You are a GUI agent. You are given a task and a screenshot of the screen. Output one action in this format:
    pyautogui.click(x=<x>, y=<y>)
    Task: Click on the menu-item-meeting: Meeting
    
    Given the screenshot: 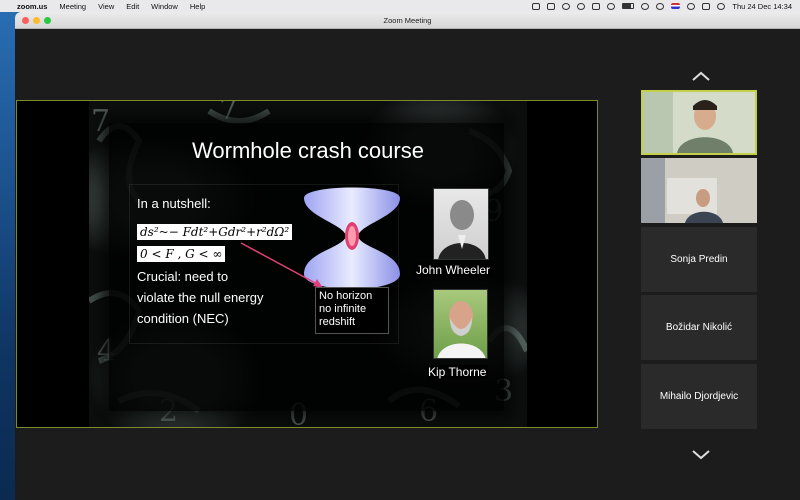 What is the action you would take?
    pyautogui.click(x=72, y=6)
    